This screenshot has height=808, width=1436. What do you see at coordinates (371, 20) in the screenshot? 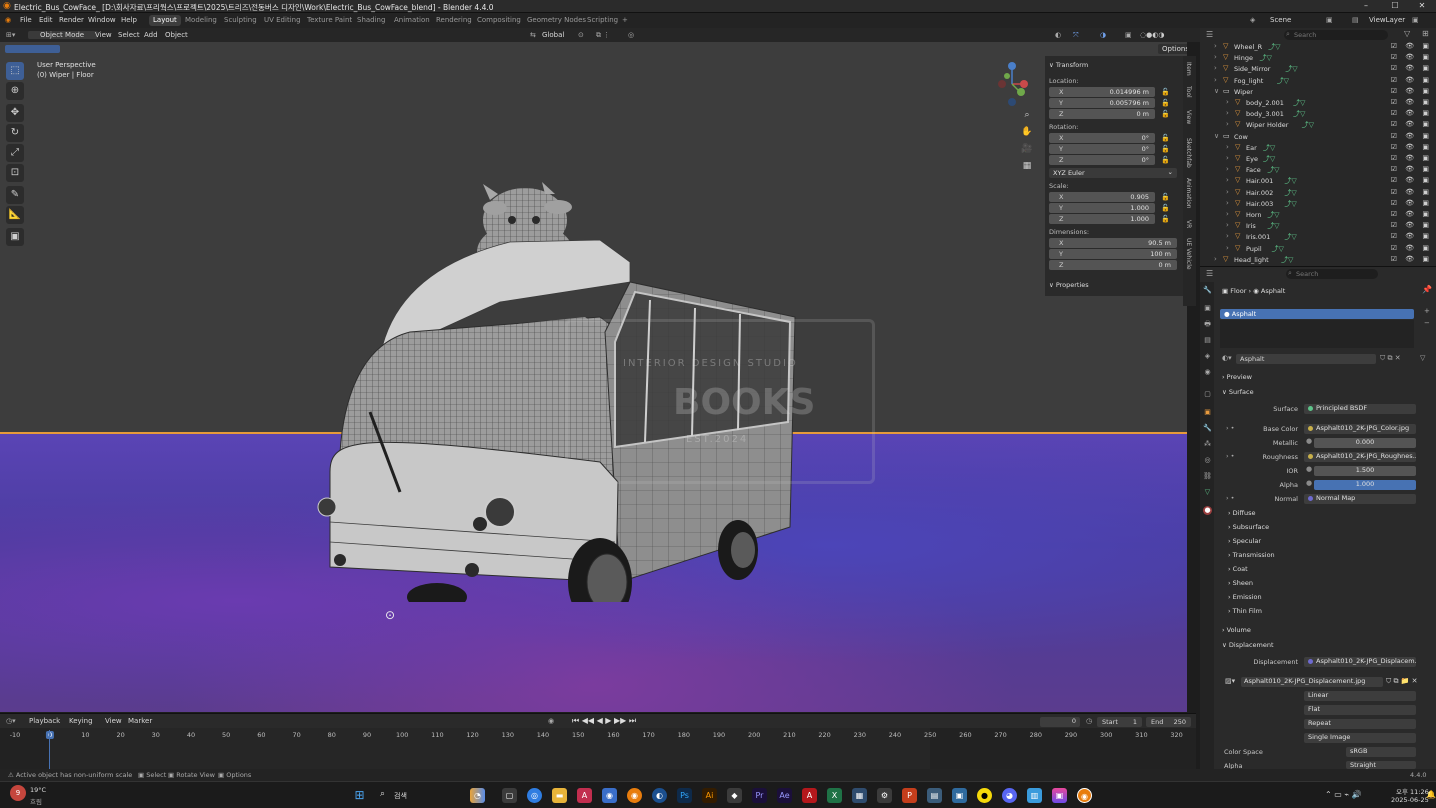
I see `tab-shading: Shading` at bounding box center [371, 20].